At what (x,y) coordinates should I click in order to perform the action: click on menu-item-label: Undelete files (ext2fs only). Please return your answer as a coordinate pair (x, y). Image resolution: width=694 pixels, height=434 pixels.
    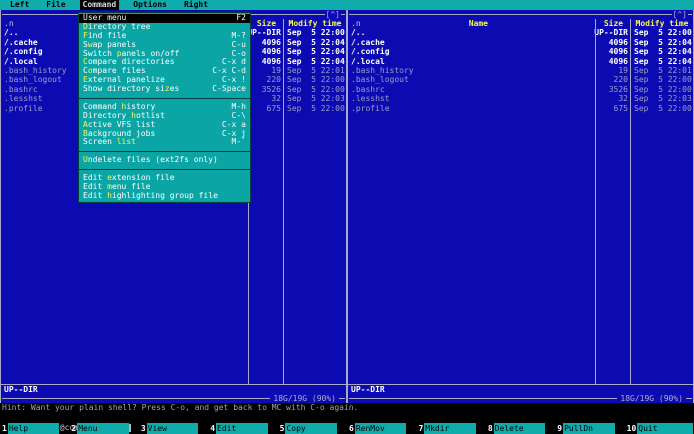
    Looking at the image, I should click on (150, 160).